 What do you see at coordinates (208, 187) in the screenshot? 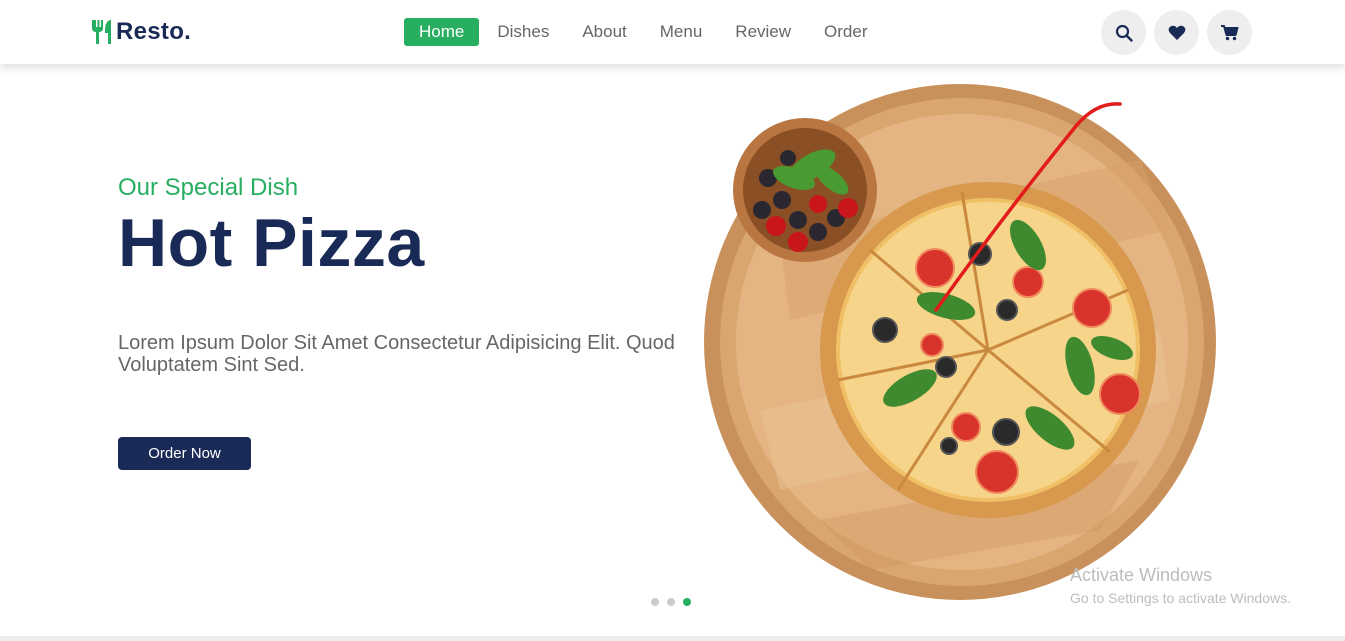
I see `hero-subtitle: Our Special Dish` at bounding box center [208, 187].